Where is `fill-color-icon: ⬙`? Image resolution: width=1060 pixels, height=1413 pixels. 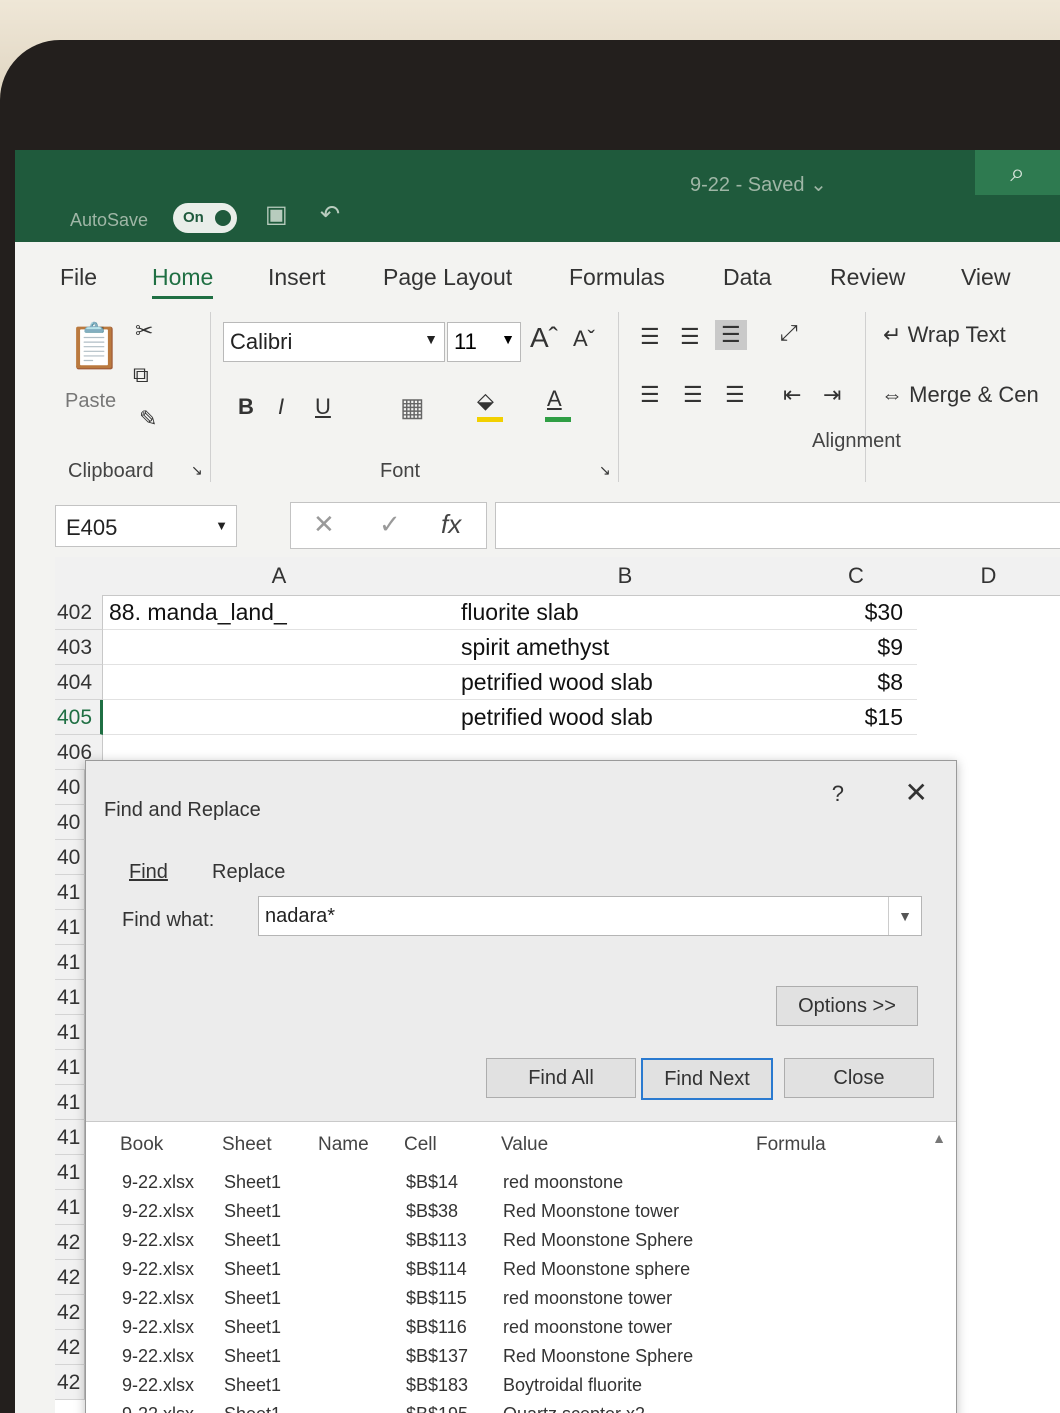
fill-color-icon: ⬙ is located at coordinates (485, 401).